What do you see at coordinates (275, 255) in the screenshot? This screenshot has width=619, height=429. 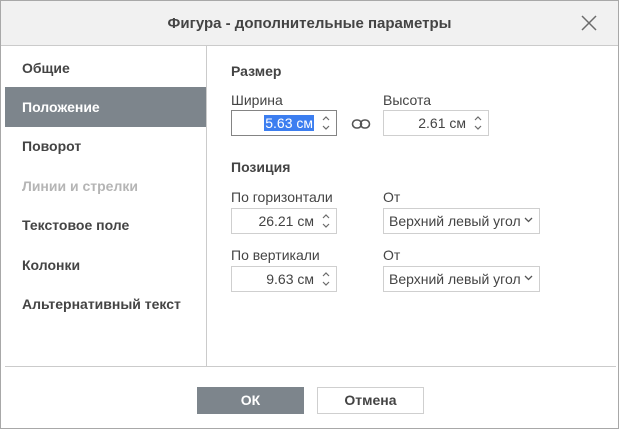 I see `vertical-label: По вертикали` at bounding box center [275, 255].